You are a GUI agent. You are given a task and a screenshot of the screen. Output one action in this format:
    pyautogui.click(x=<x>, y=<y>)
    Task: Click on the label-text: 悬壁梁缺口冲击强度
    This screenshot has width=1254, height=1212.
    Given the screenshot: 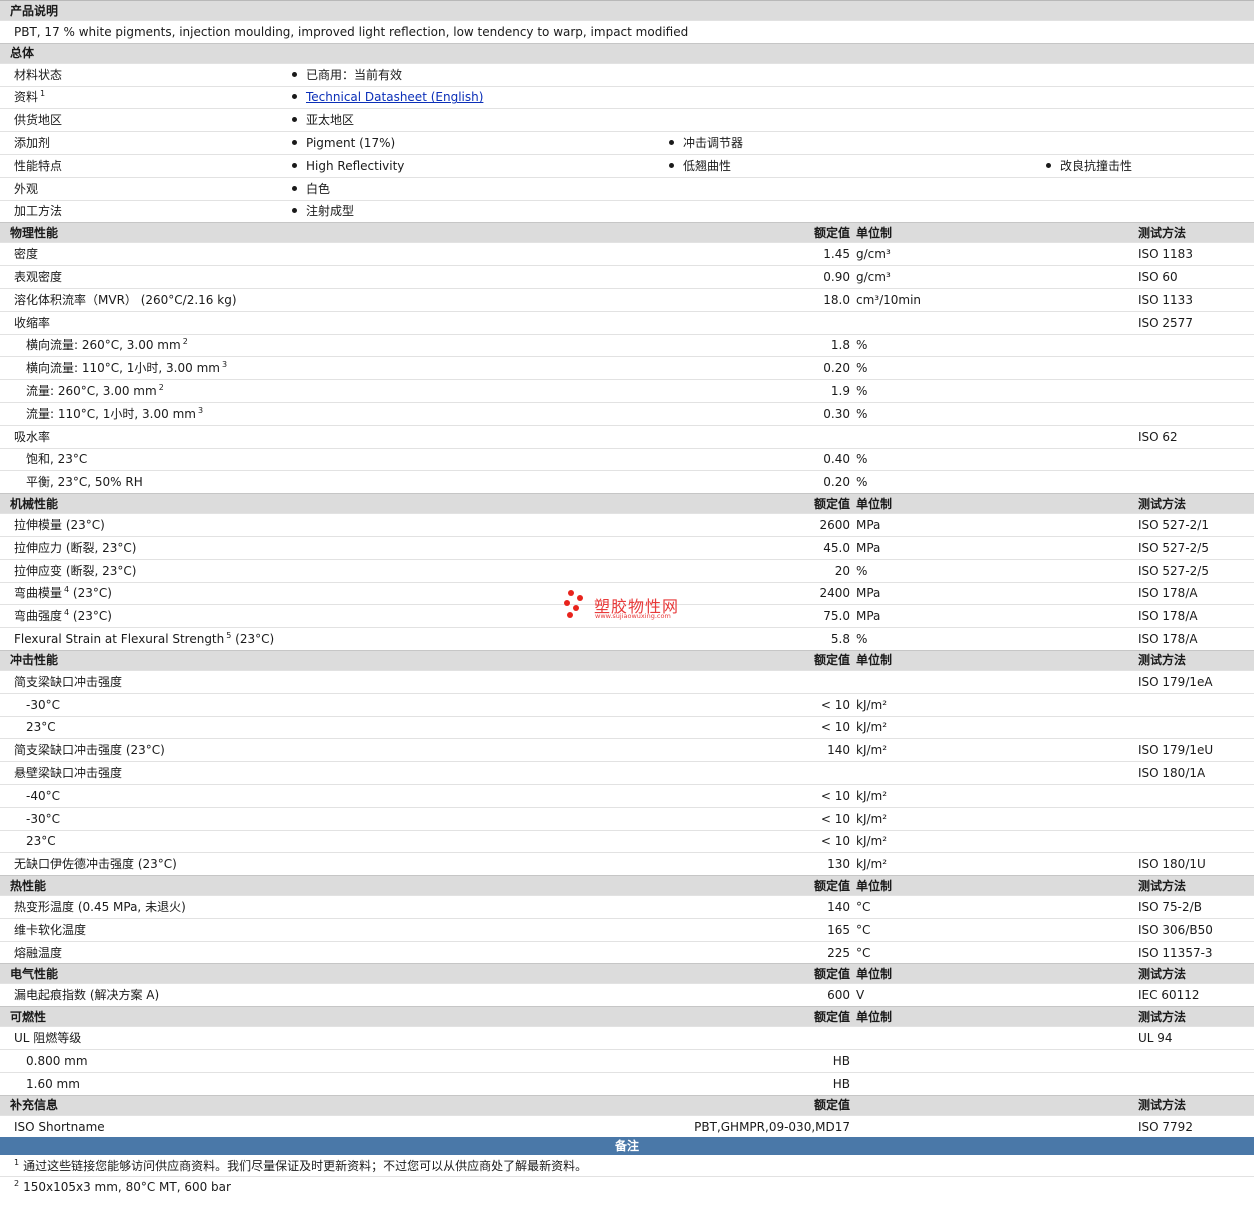 What is the action you would take?
    pyautogui.click(x=68, y=773)
    